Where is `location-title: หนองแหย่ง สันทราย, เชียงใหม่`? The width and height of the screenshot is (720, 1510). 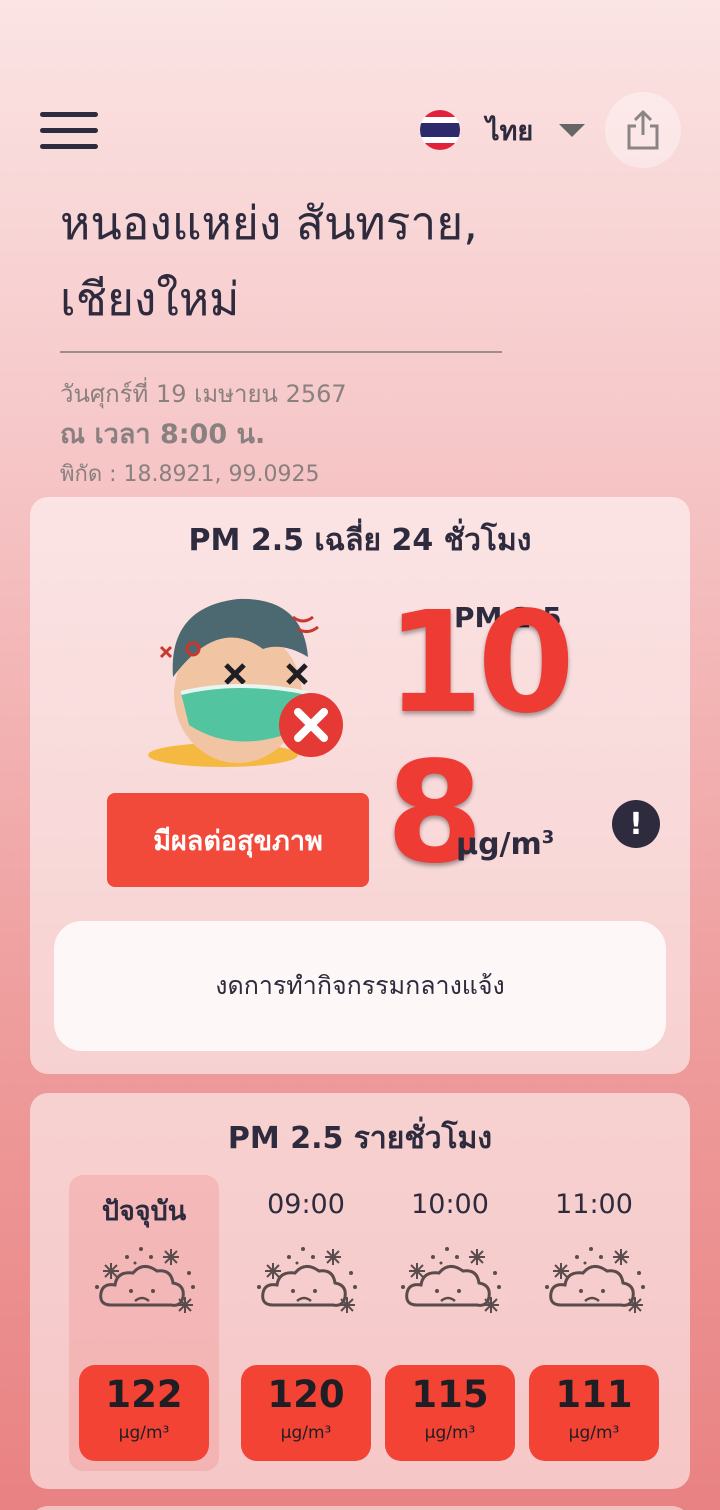
location-title: หนองแหย่ง สันทราย, เชียงใหม่ is located at coordinates (269, 261).